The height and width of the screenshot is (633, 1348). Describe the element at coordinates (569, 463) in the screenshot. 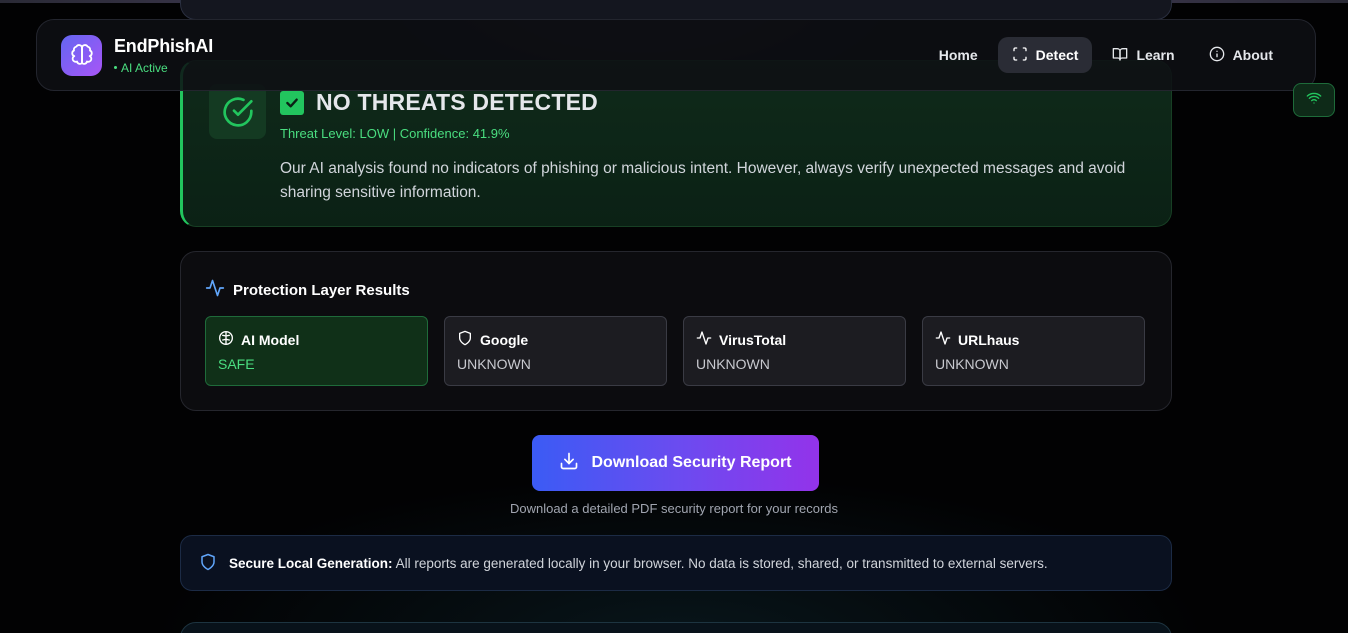

I see `download-icon` at that location.